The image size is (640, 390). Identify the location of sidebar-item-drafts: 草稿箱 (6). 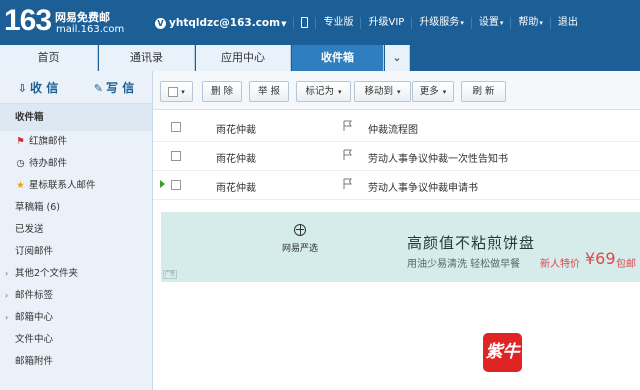
(76, 208).